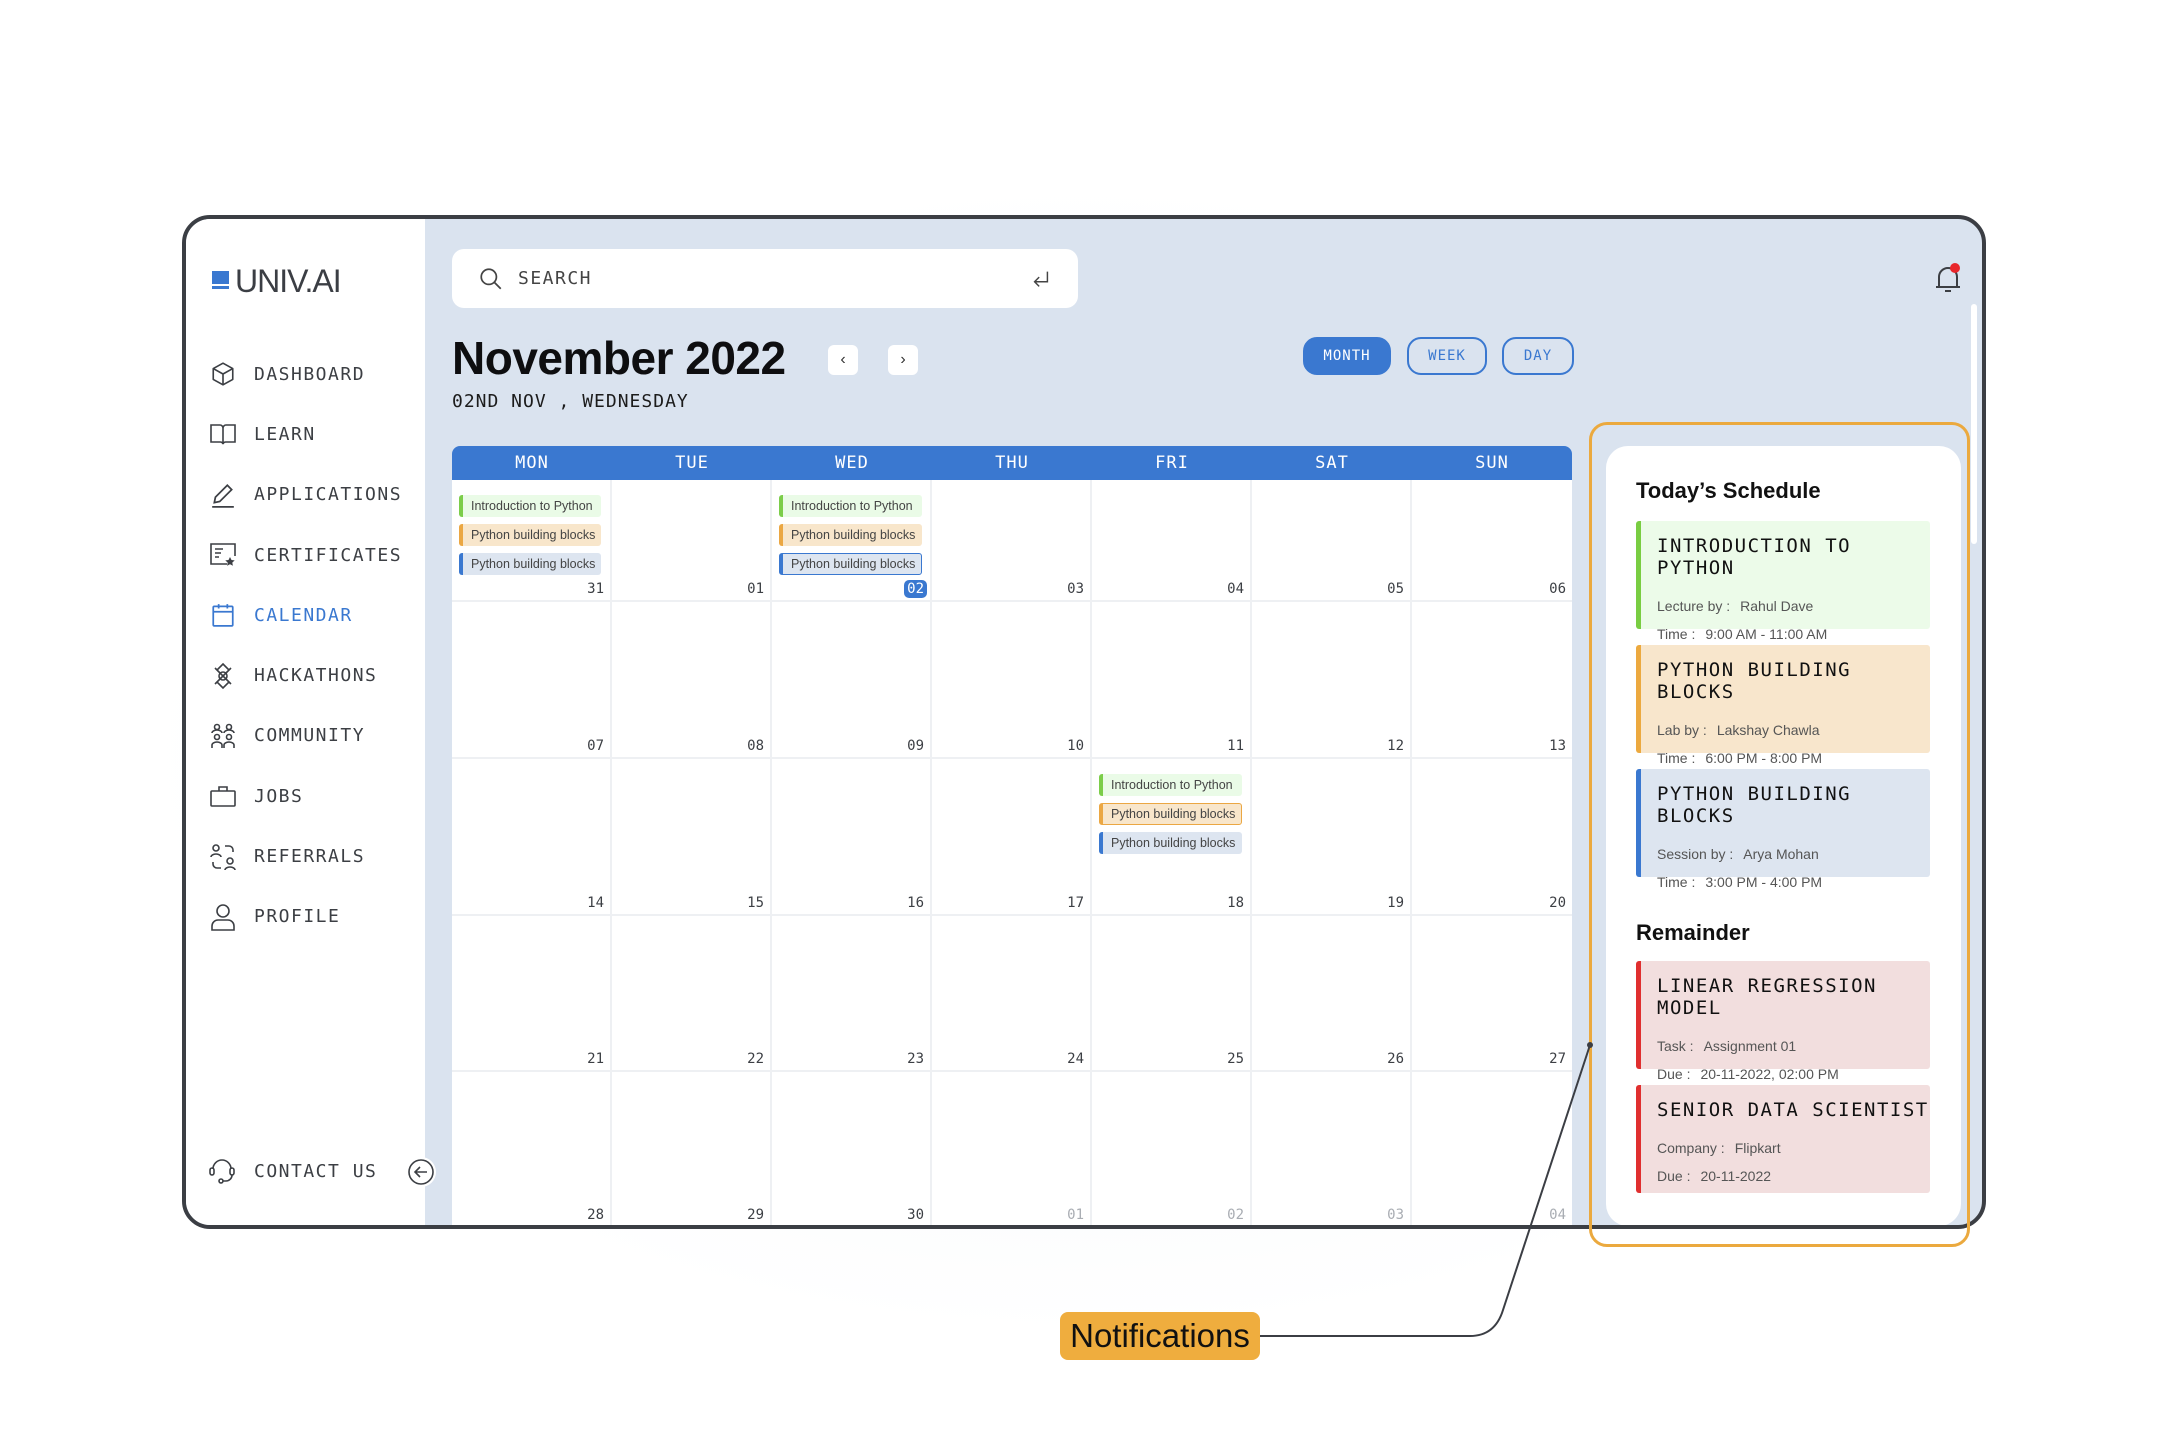  What do you see at coordinates (1492, 680) in the screenshot?
I see `day-cell: 13` at bounding box center [1492, 680].